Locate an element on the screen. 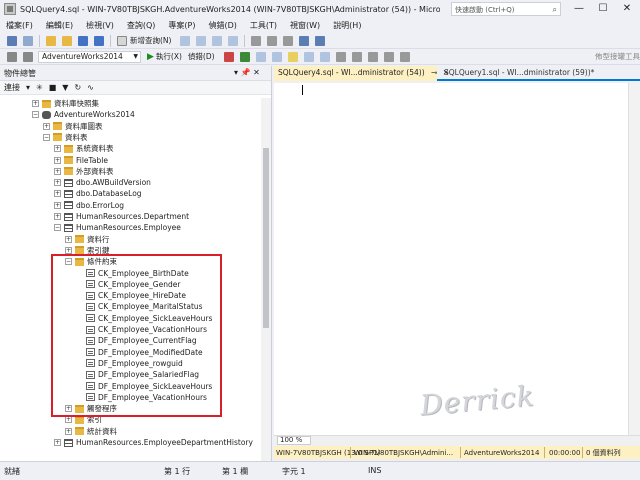  menu-query: 查詢(Q) is located at coordinates (141, 25).